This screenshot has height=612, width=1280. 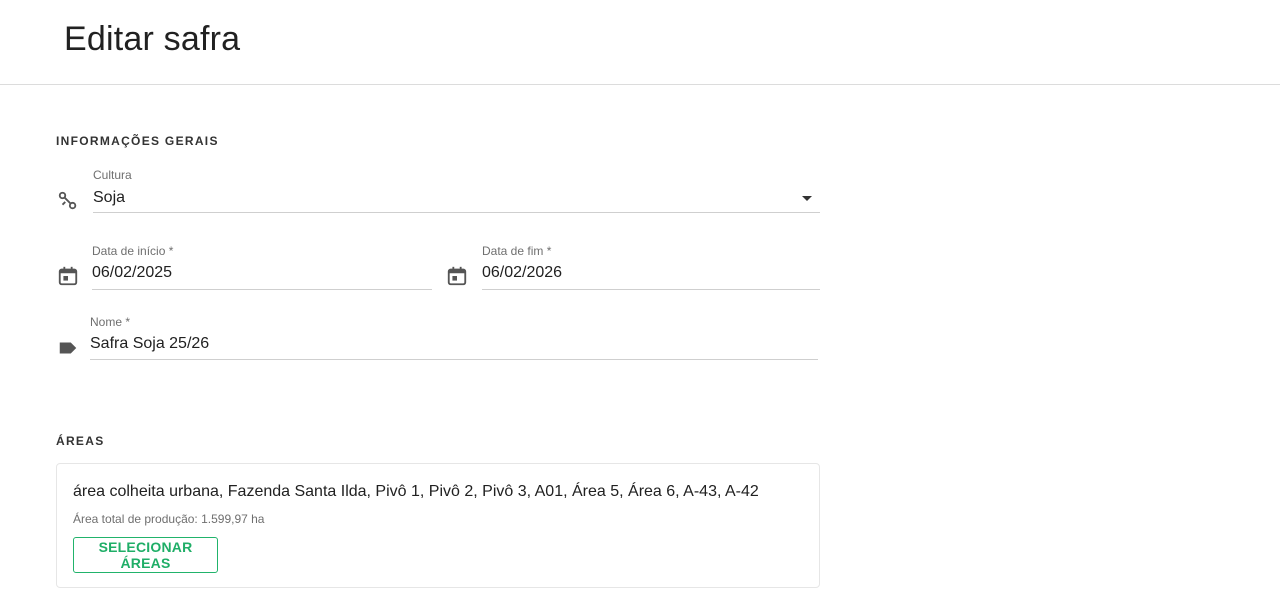 I want to click on chevron-down-icon, so click(x=807, y=198).